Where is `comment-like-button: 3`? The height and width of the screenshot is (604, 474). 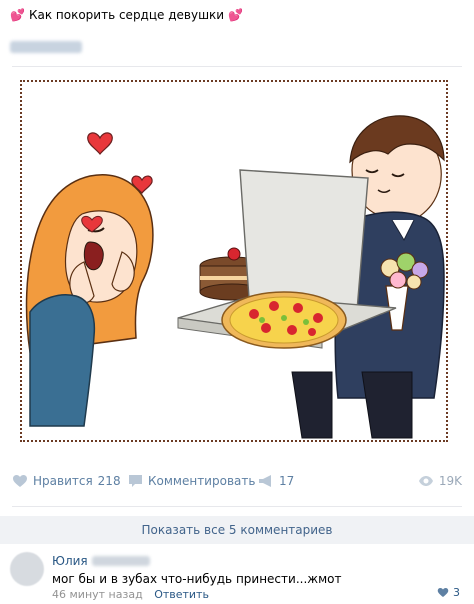 comment-like-button: 3 is located at coordinates (448, 592).